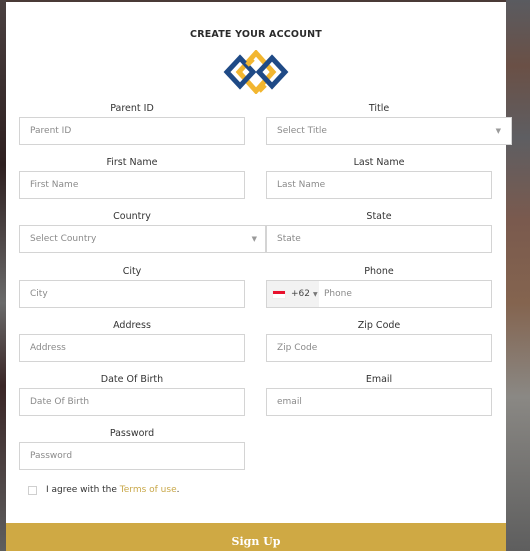  I want to click on parent-id-label: Parent ID, so click(132, 108).